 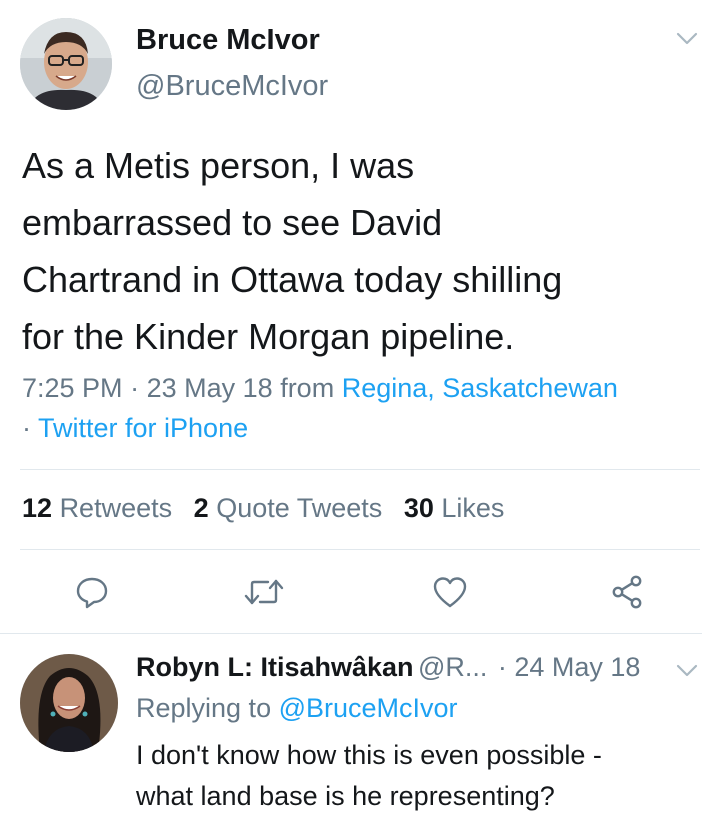 I want to click on author-avatar-image, so click(x=66, y=64).